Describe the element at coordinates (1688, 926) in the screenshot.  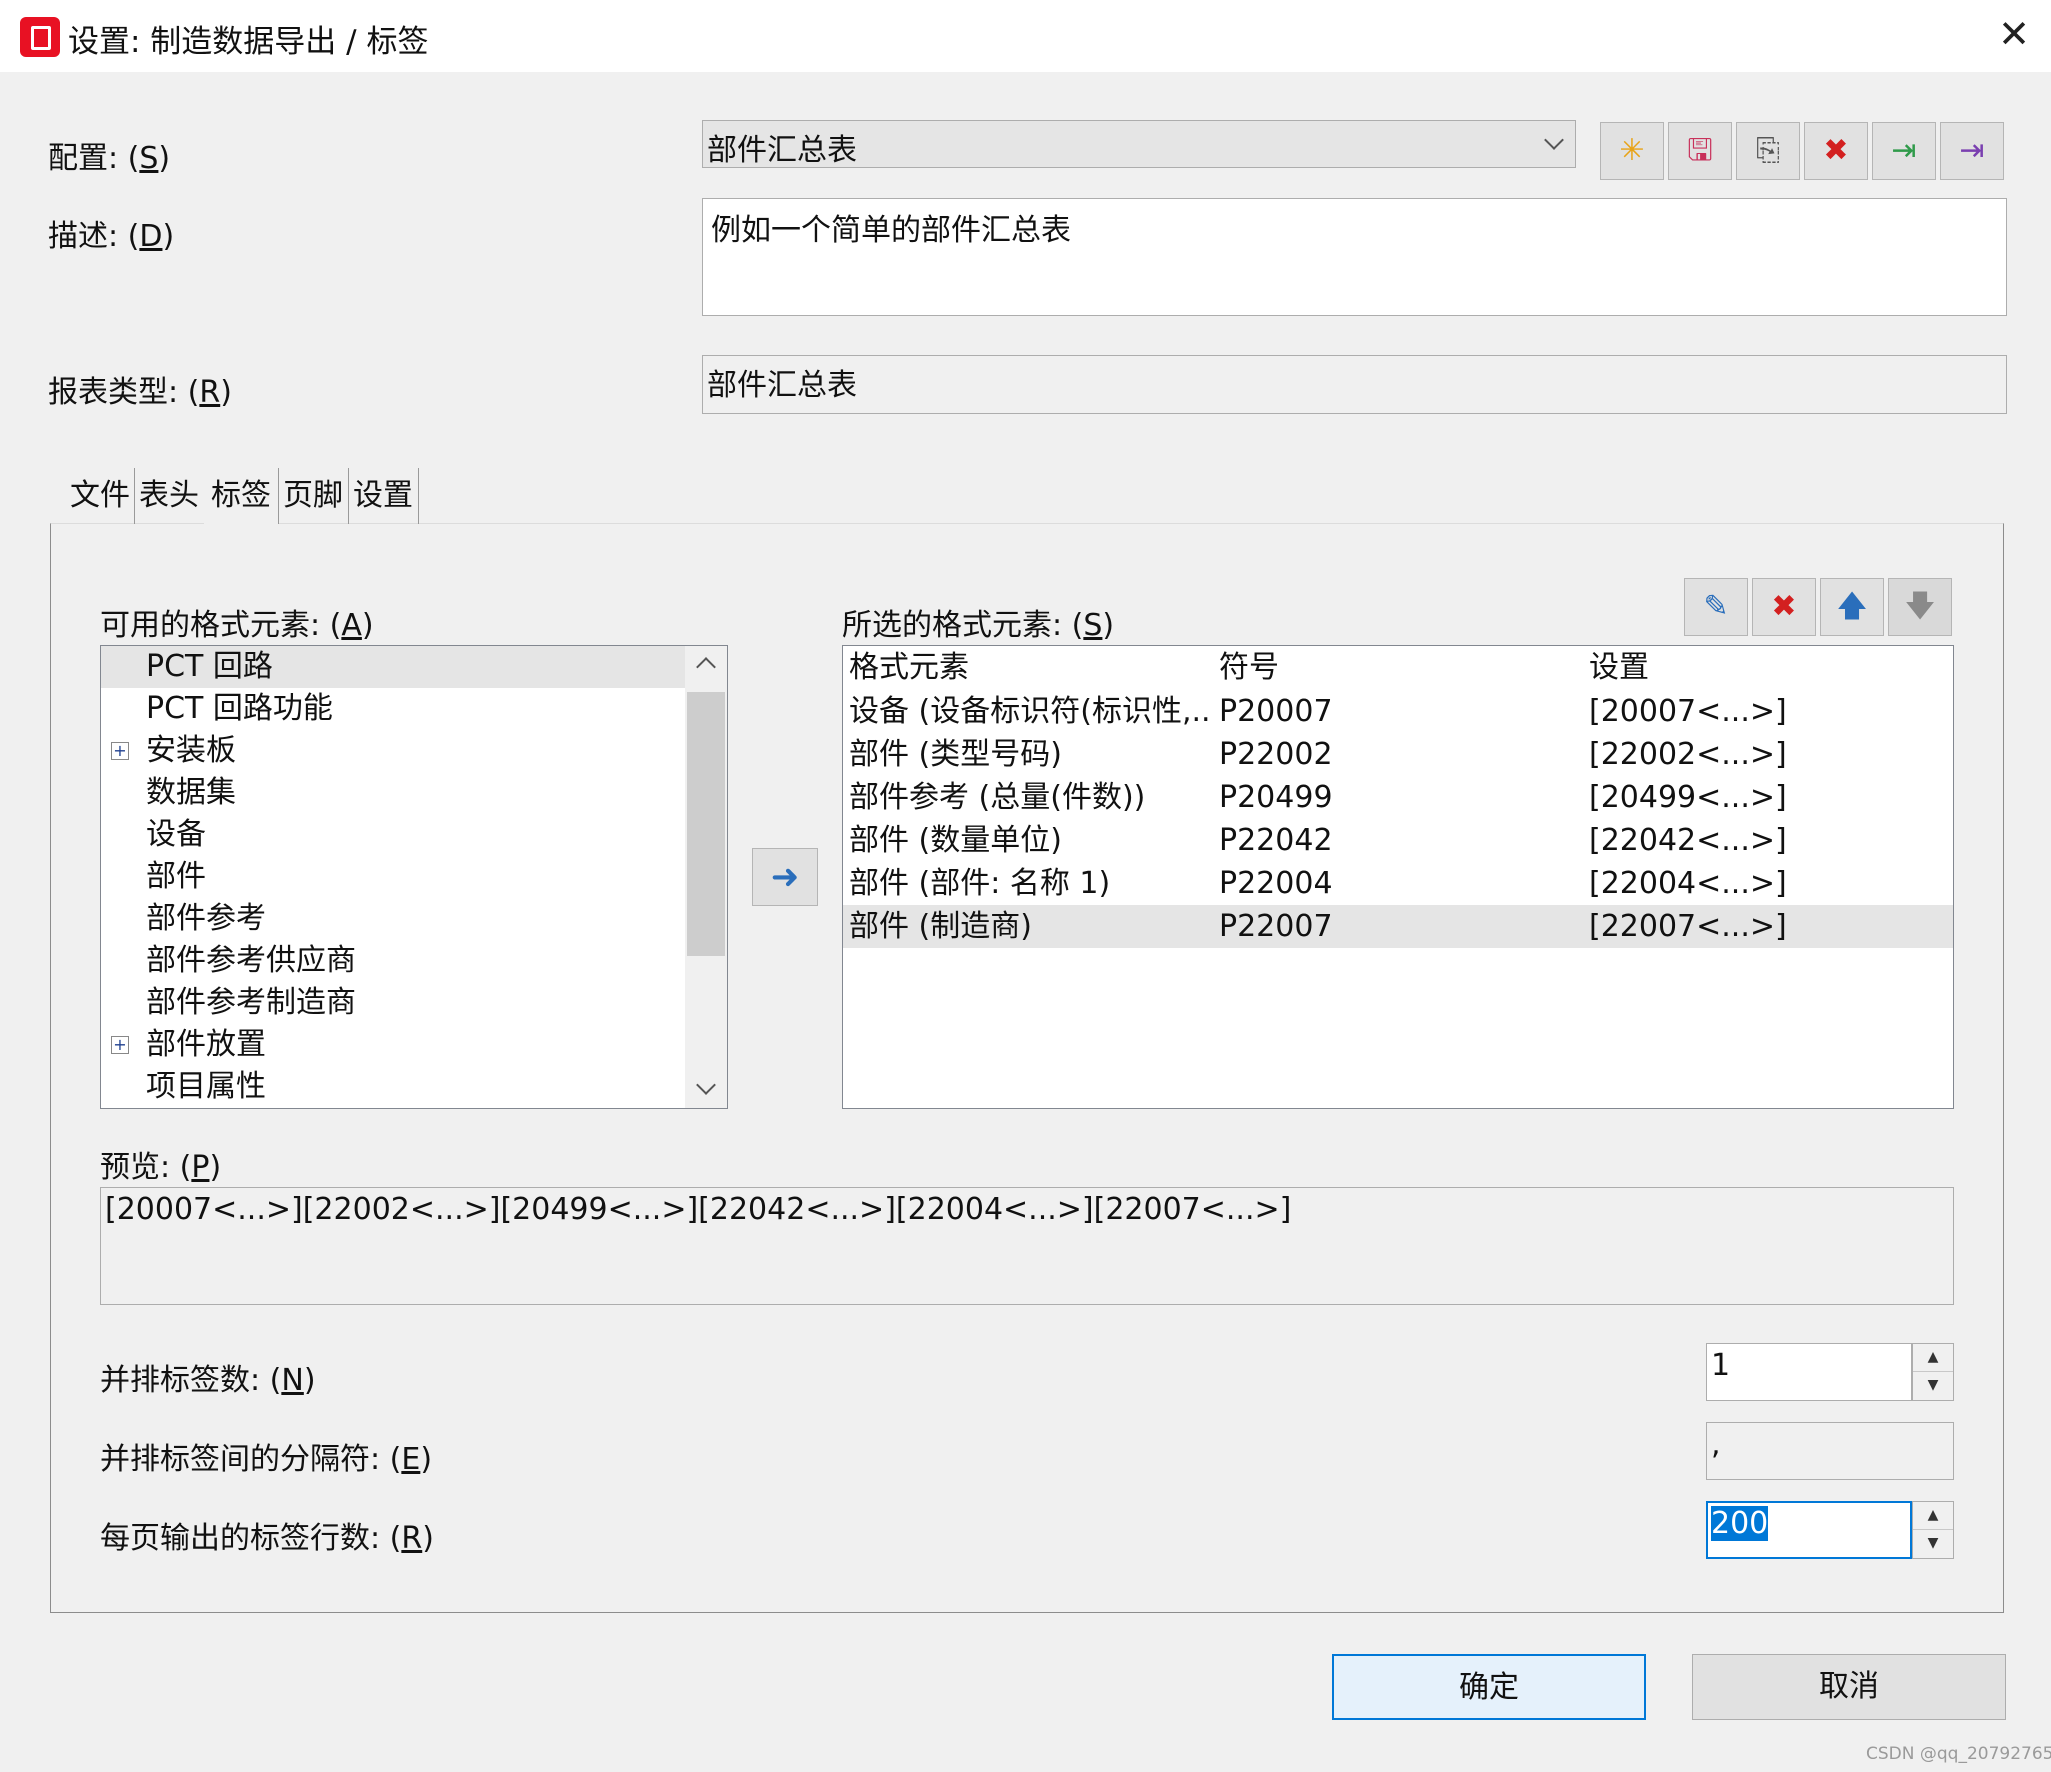
I see `table-cell-setting: [22007<...>]` at that location.